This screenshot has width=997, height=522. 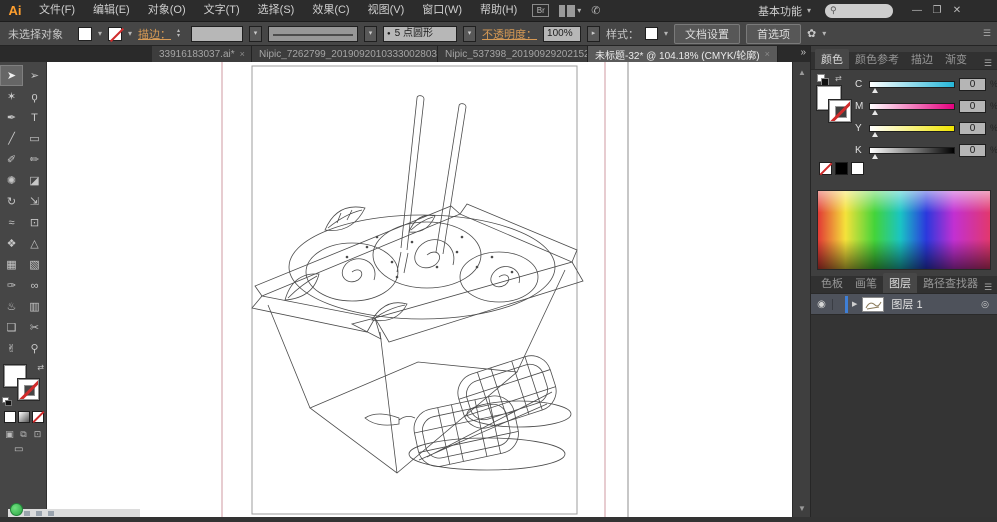 What do you see at coordinates (202, 54) in the screenshot?
I see `document-tab: 33916183037.ai* ×` at bounding box center [202, 54].